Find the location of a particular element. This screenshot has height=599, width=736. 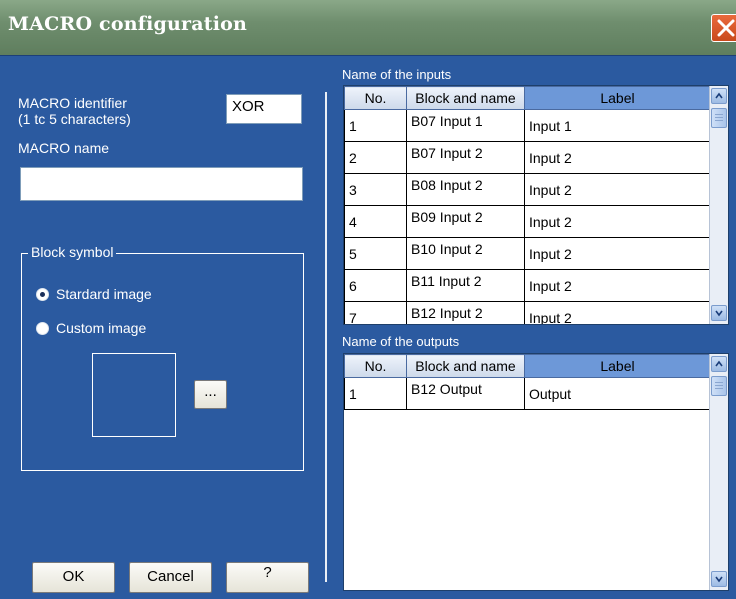

cell-block: B11 Input 2 is located at coordinates (465, 285).